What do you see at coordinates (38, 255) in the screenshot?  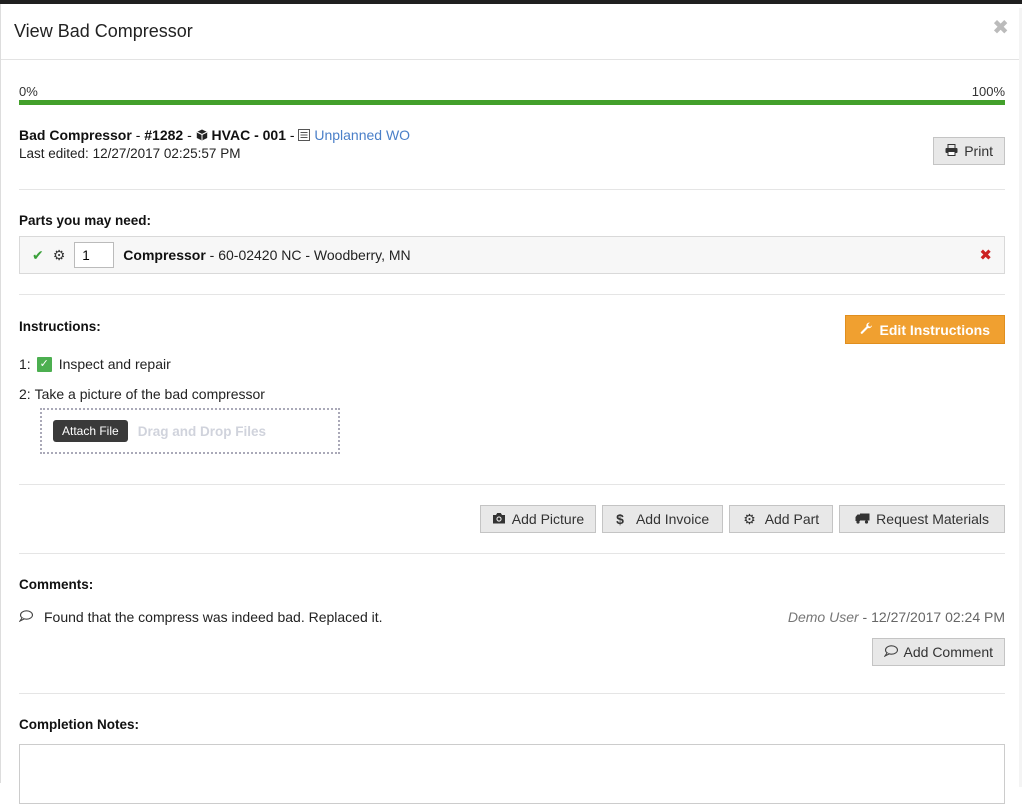 I see `check-icon: ✔` at bounding box center [38, 255].